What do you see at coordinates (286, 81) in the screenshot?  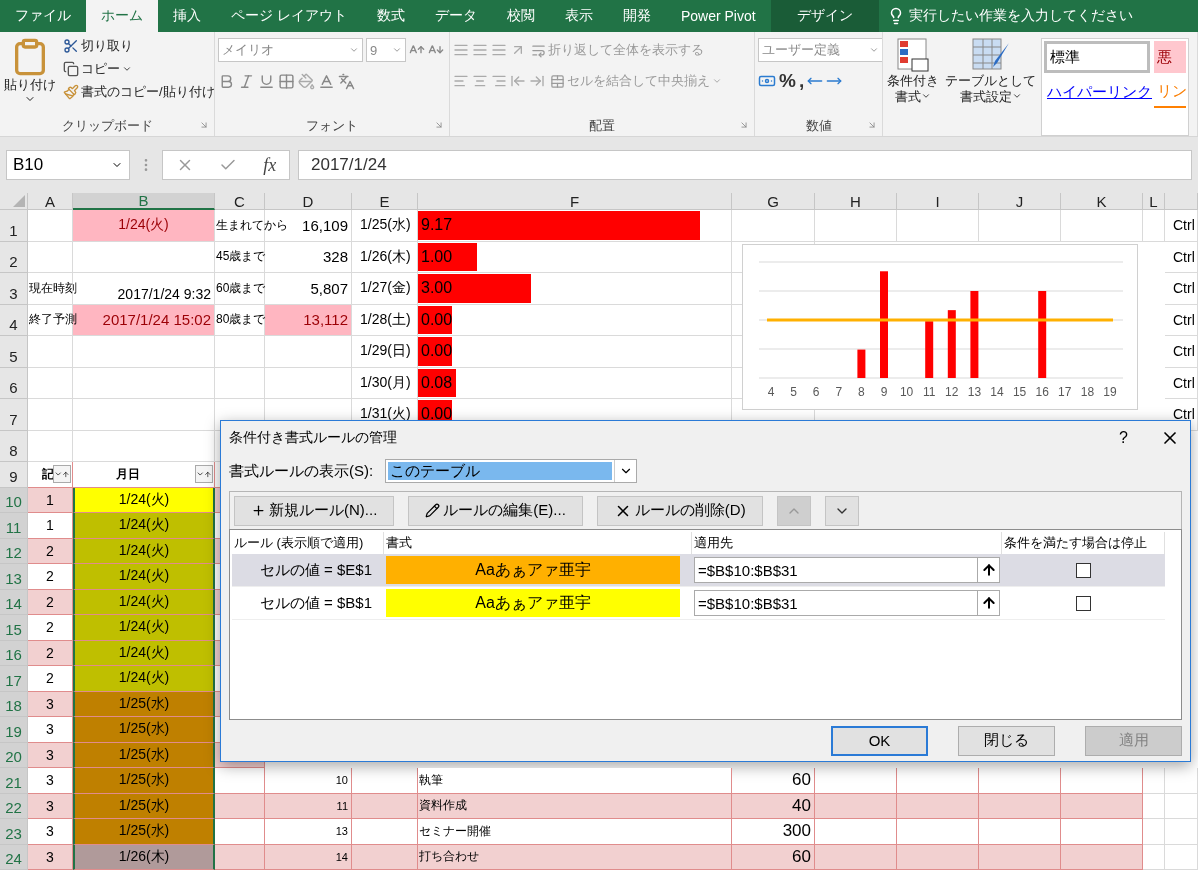 I see `borders-icon` at bounding box center [286, 81].